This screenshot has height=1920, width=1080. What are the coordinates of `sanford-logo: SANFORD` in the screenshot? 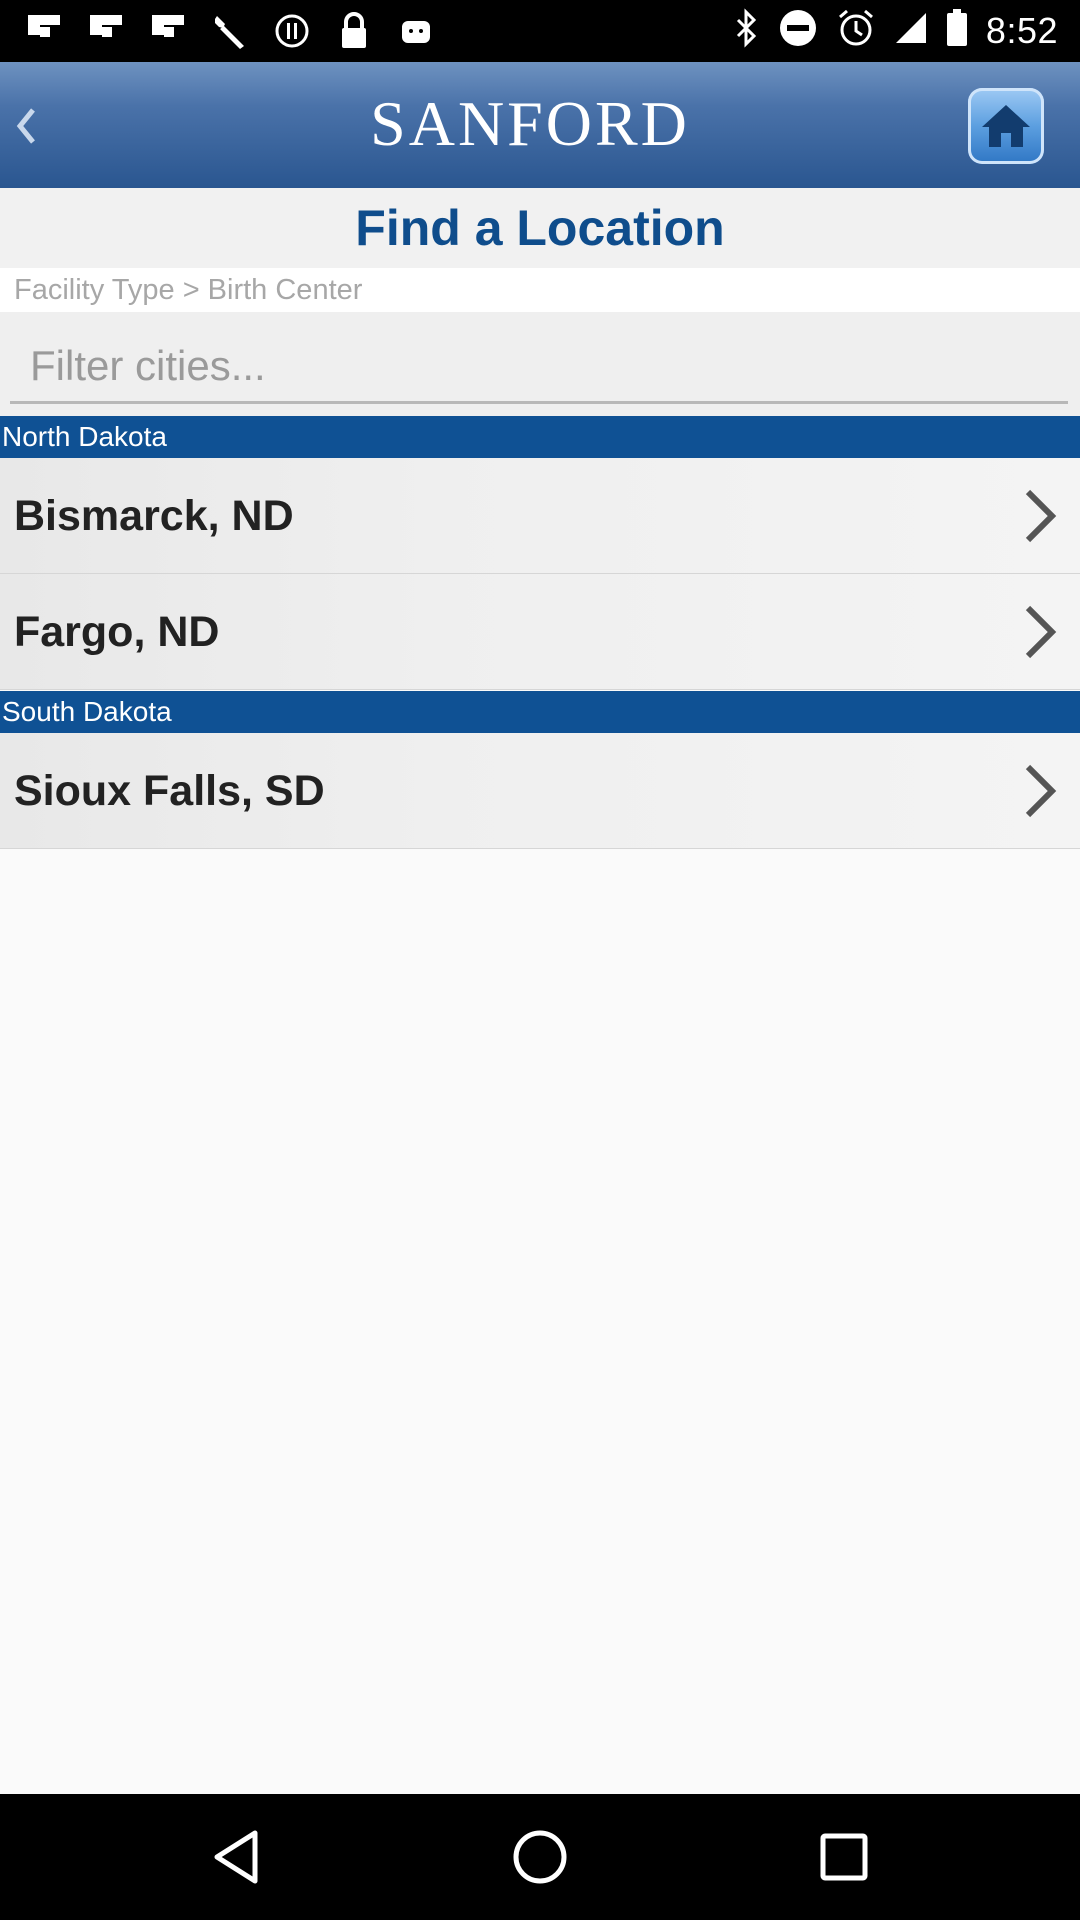 It's located at (530, 124).